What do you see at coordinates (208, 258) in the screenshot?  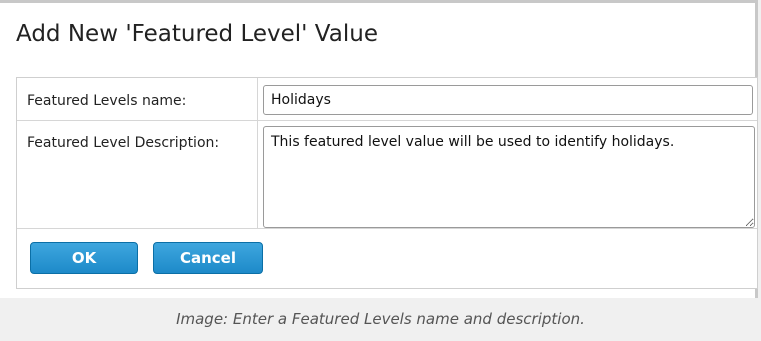 I see `cancel-button: Cancel` at bounding box center [208, 258].